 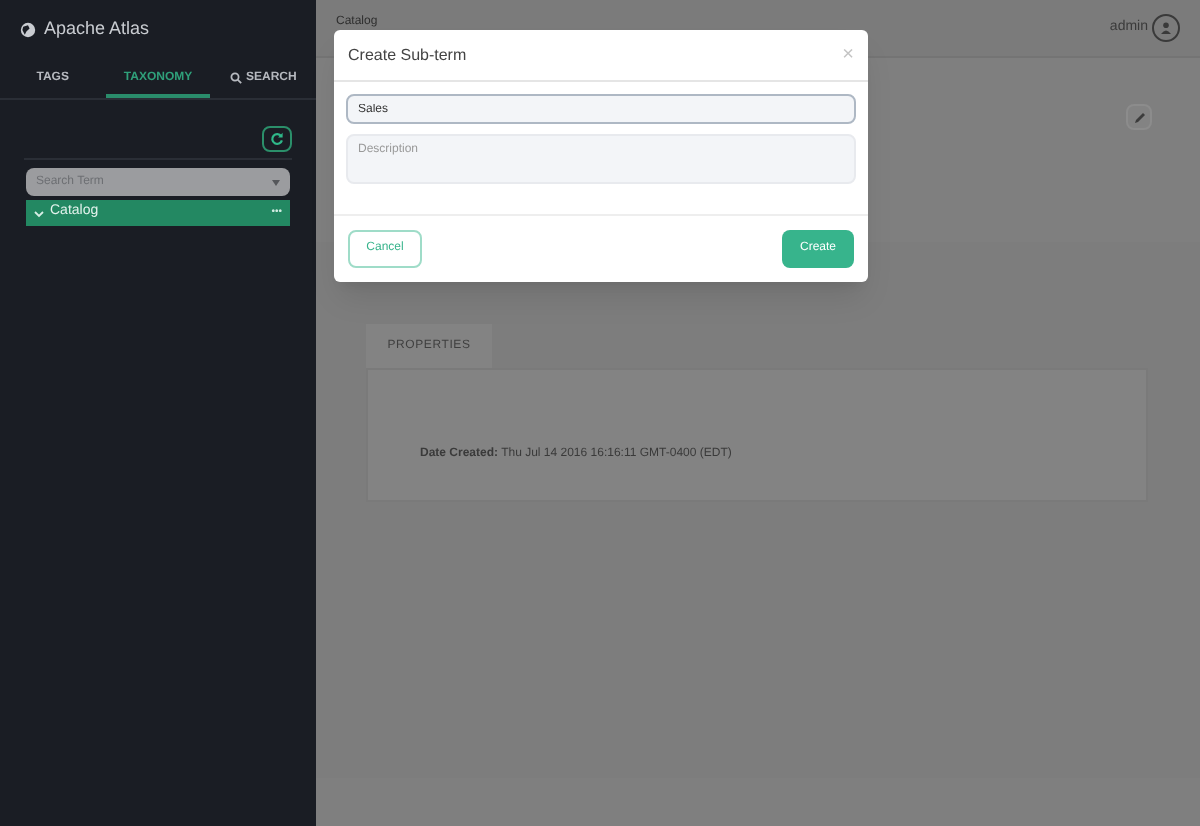 What do you see at coordinates (407, 55) in the screenshot?
I see `modal-title: Create Sub-term` at bounding box center [407, 55].